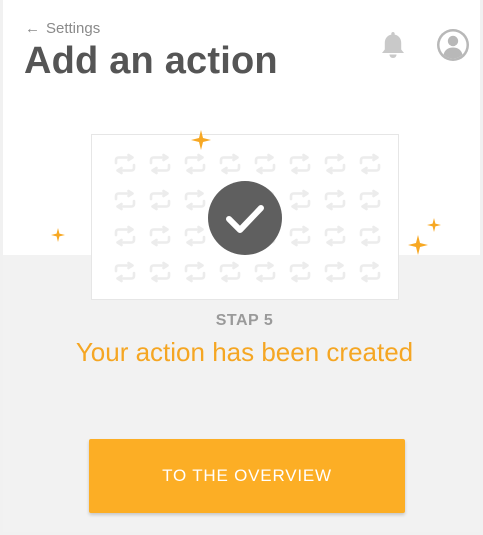 This screenshot has height=535, width=483. What do you see at coordinates (32, 28) in the screenshot?
I see `back-arrow-icon: ←` at bounding box center [32, 28].